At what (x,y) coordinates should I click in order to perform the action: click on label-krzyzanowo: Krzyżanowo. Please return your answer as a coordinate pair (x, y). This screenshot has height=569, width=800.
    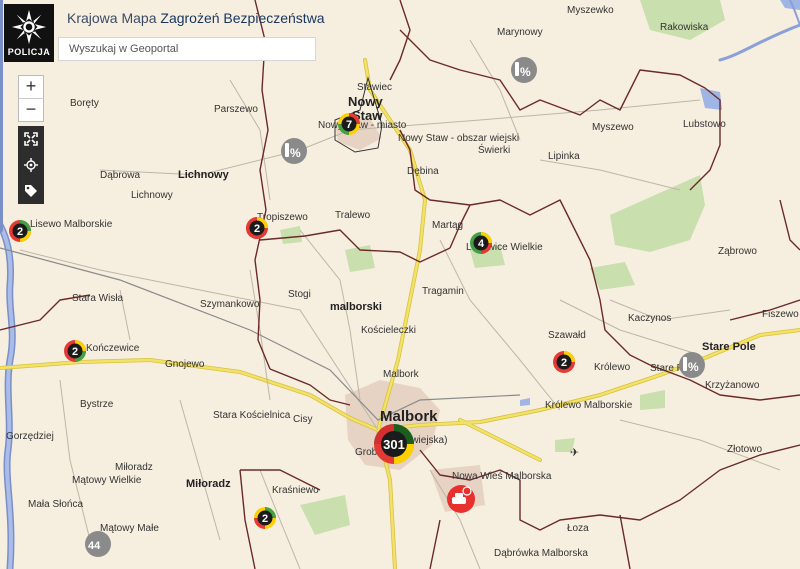
    Looking at the image, I should click on (732, 385).